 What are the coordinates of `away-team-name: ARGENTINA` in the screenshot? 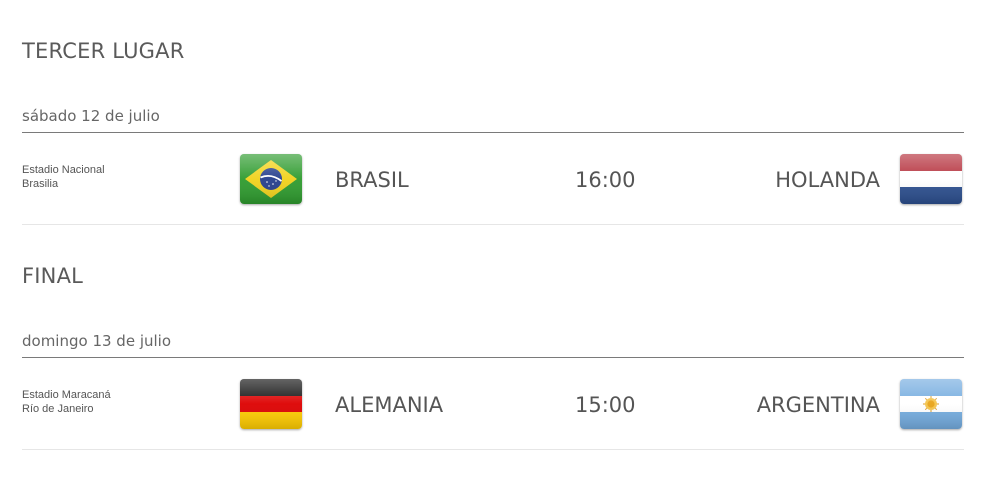 It's located at (818, 405).